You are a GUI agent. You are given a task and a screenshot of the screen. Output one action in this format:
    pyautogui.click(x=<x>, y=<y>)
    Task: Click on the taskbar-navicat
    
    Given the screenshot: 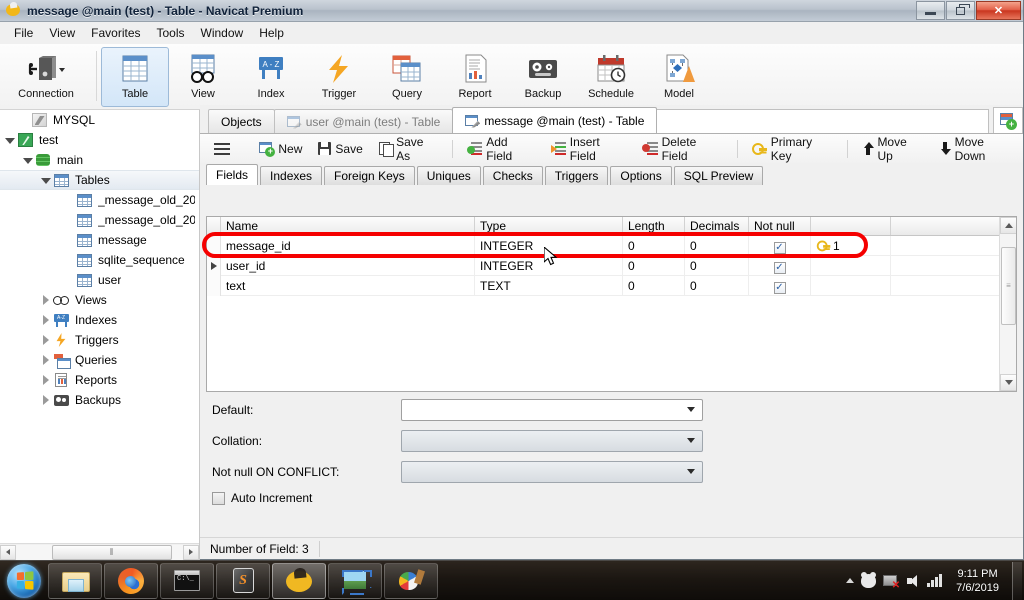 What is the action you would take?
    pyautogui.click(x=299, y=580)
    